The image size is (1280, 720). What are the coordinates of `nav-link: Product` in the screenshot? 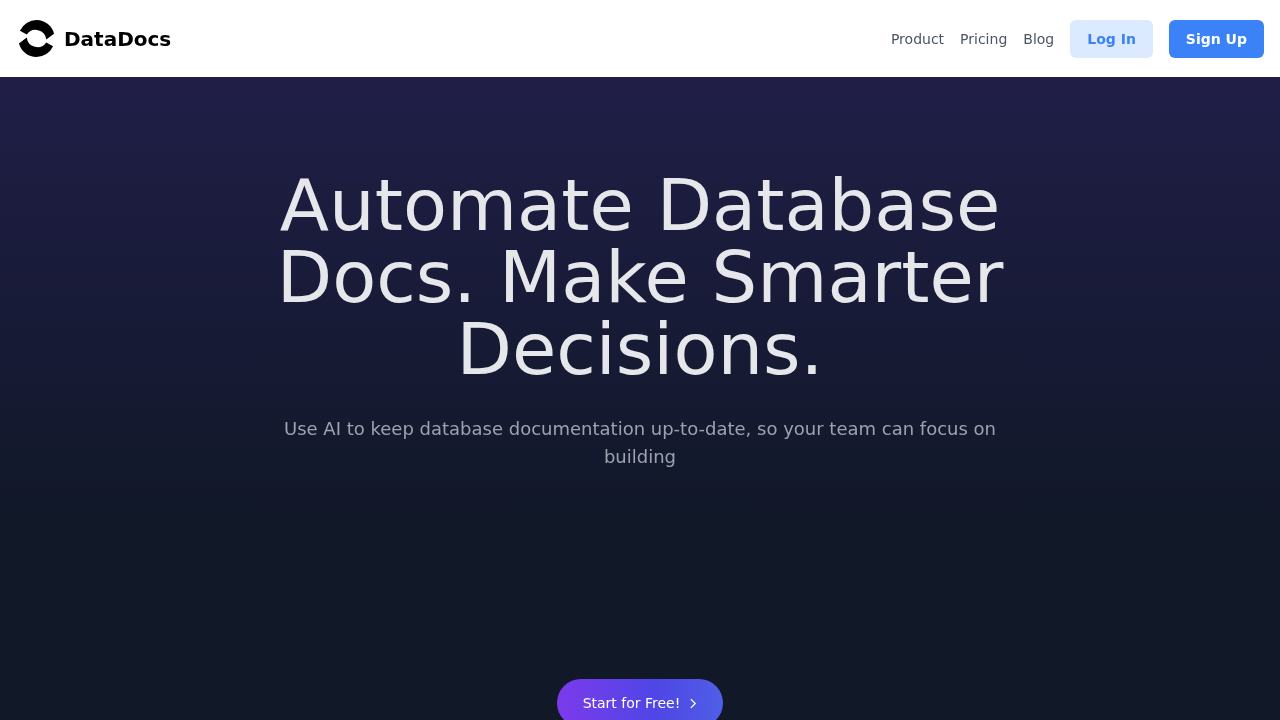 It's located at (917, 38).